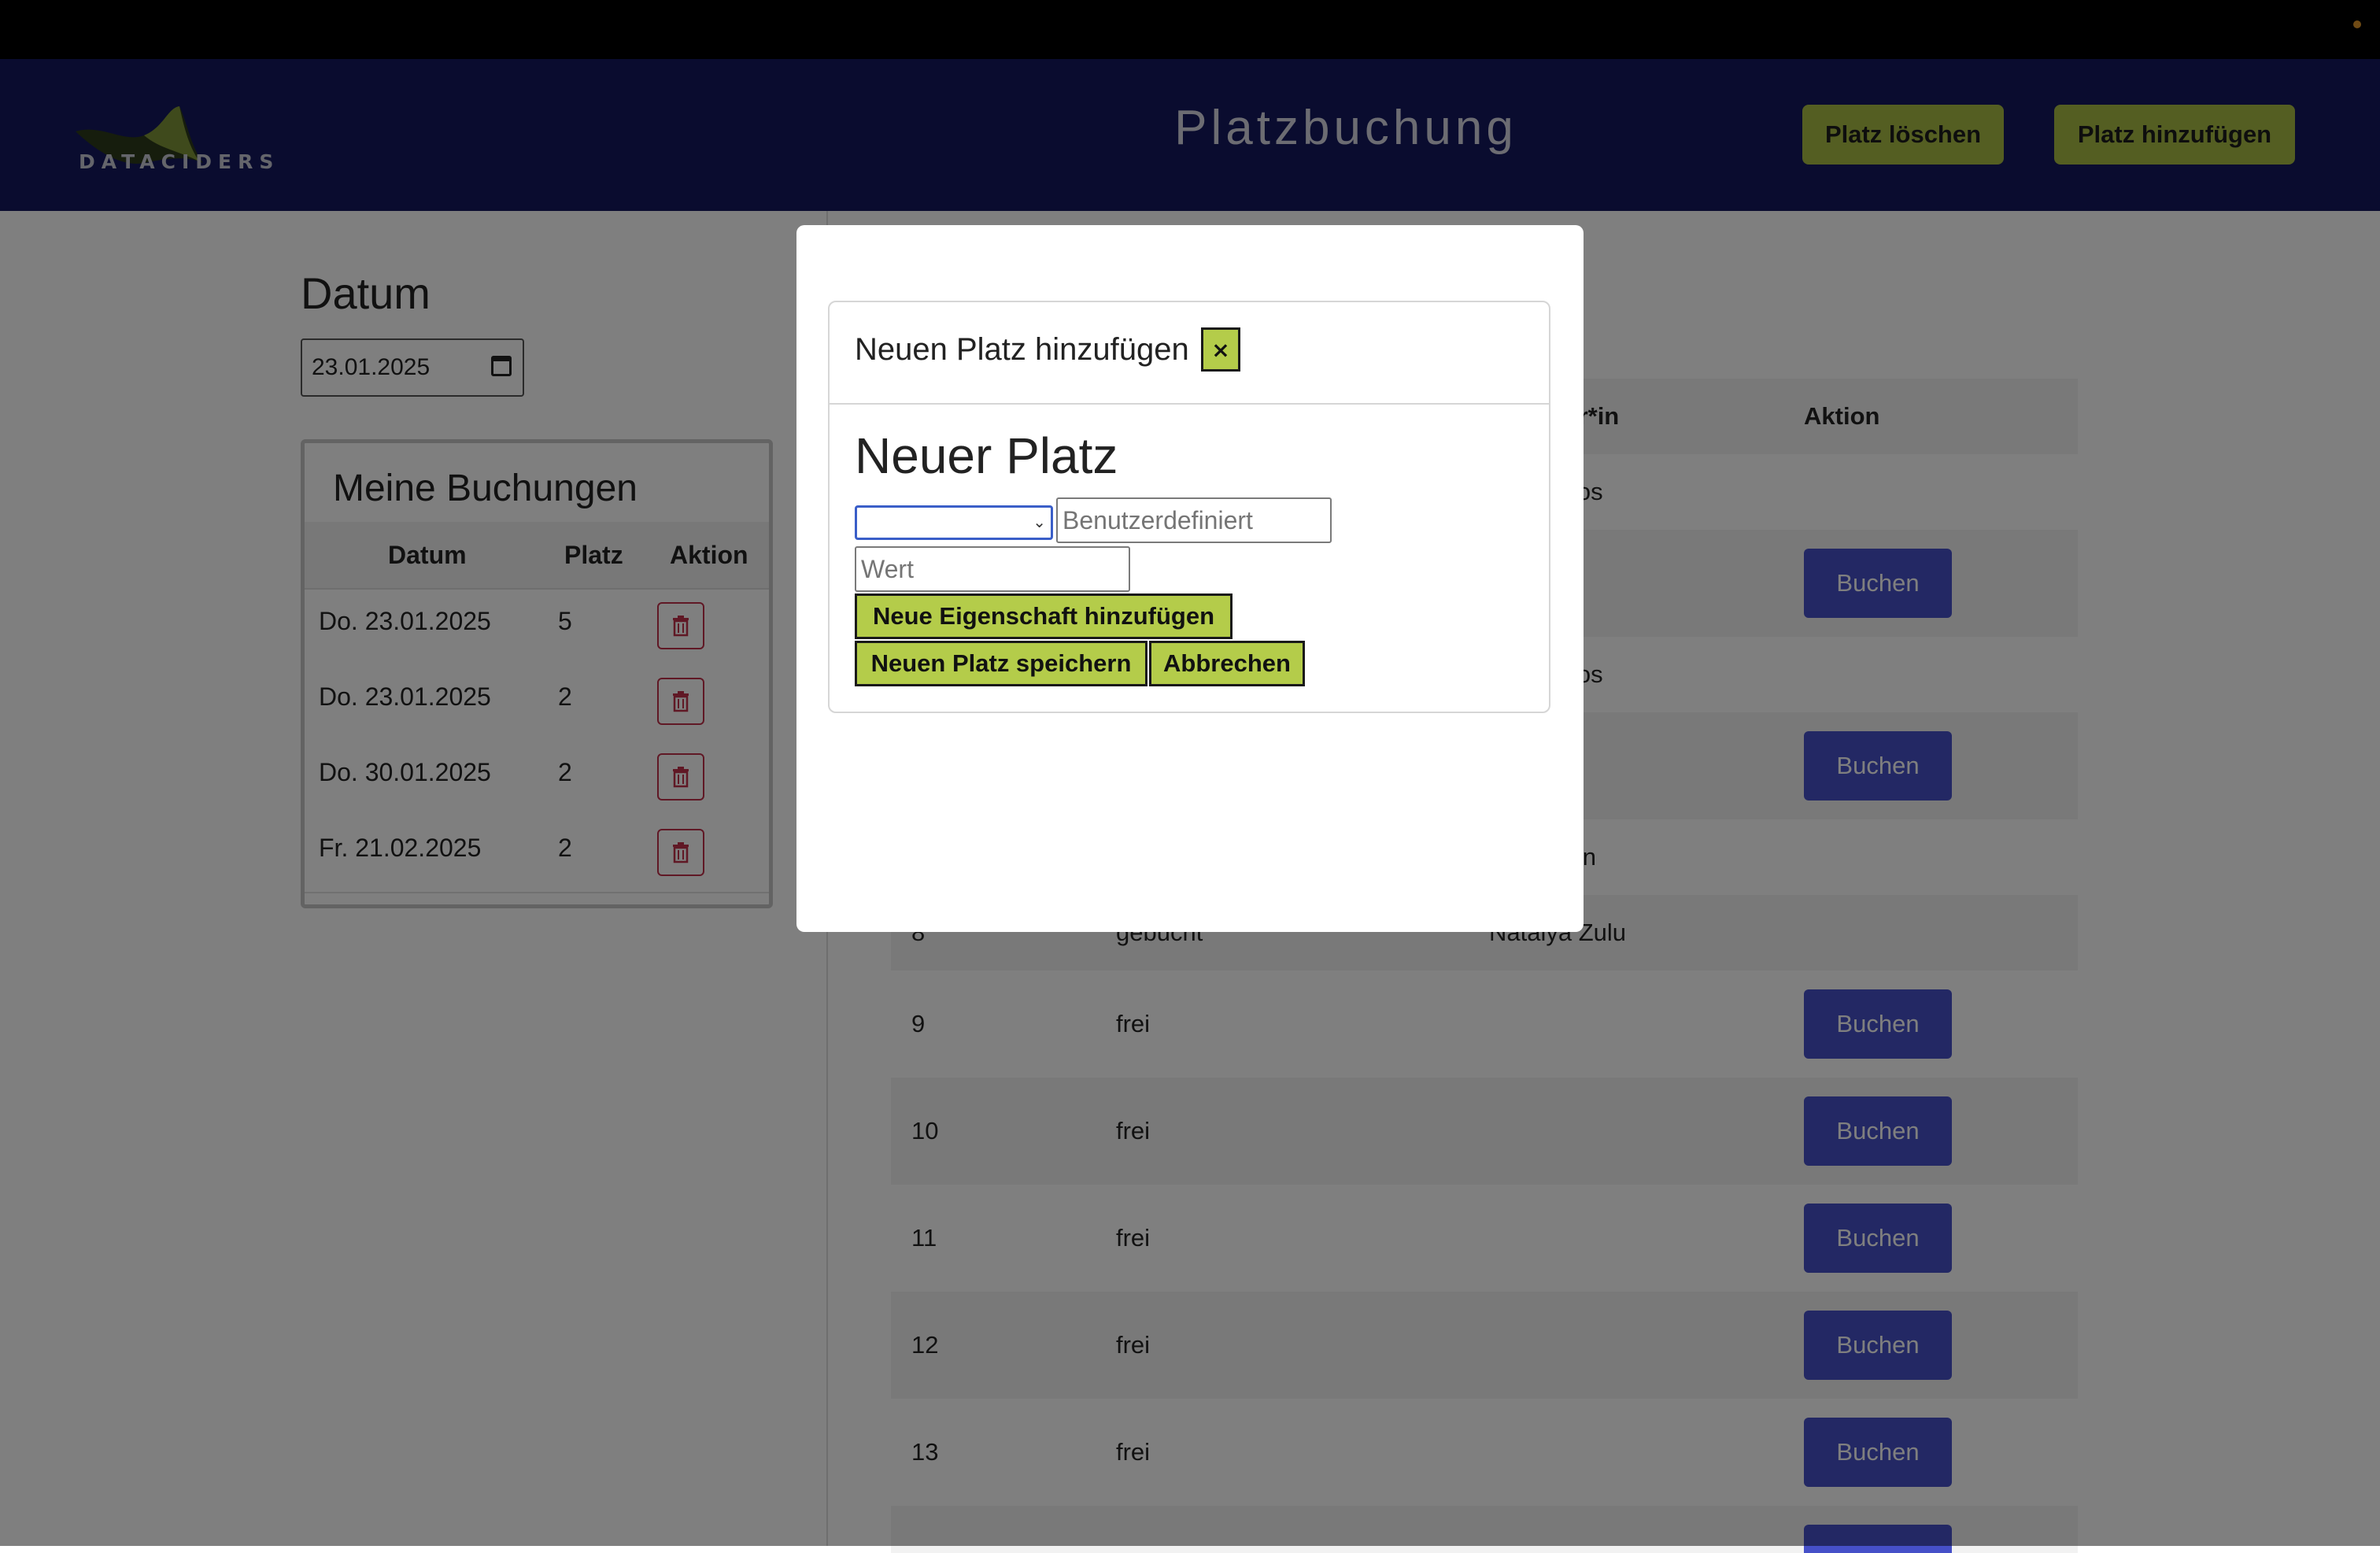 This screenshot has width=2380, height=1553. Describe the element at coordinates (1002, 663) in the screenshot. I see `save-seat-button: Neuen Platz speichern` at that location.